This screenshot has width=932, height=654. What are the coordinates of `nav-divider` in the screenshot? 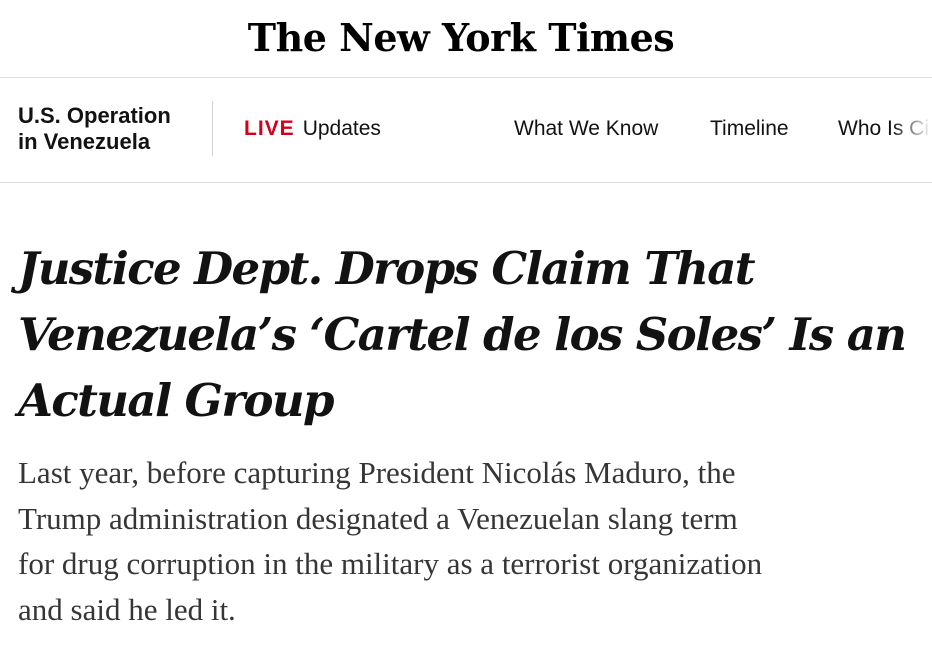 It's located at (212, 128).